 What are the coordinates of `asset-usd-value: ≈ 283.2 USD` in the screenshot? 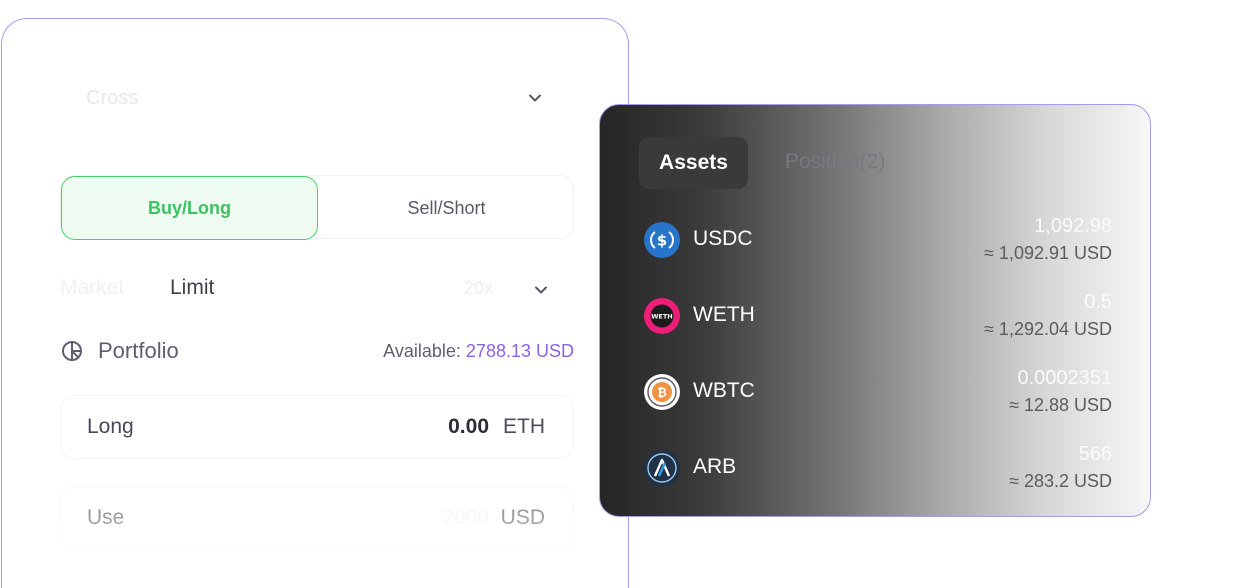 It's located at (1060, 481).